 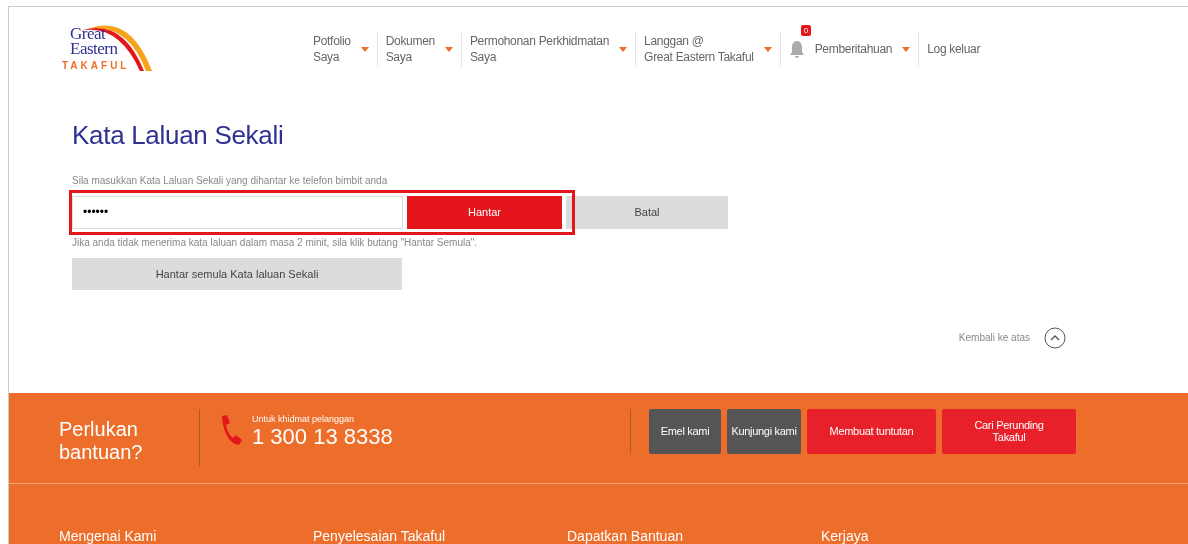 I want to click on logout-link: Log keluar, so click(x=954, y=49).